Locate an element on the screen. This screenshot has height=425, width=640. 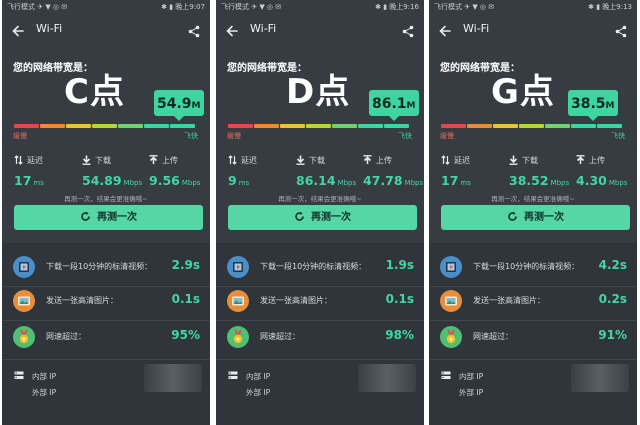
latency-metric: 延迟 9 ms is located at coordinates (259, 172).